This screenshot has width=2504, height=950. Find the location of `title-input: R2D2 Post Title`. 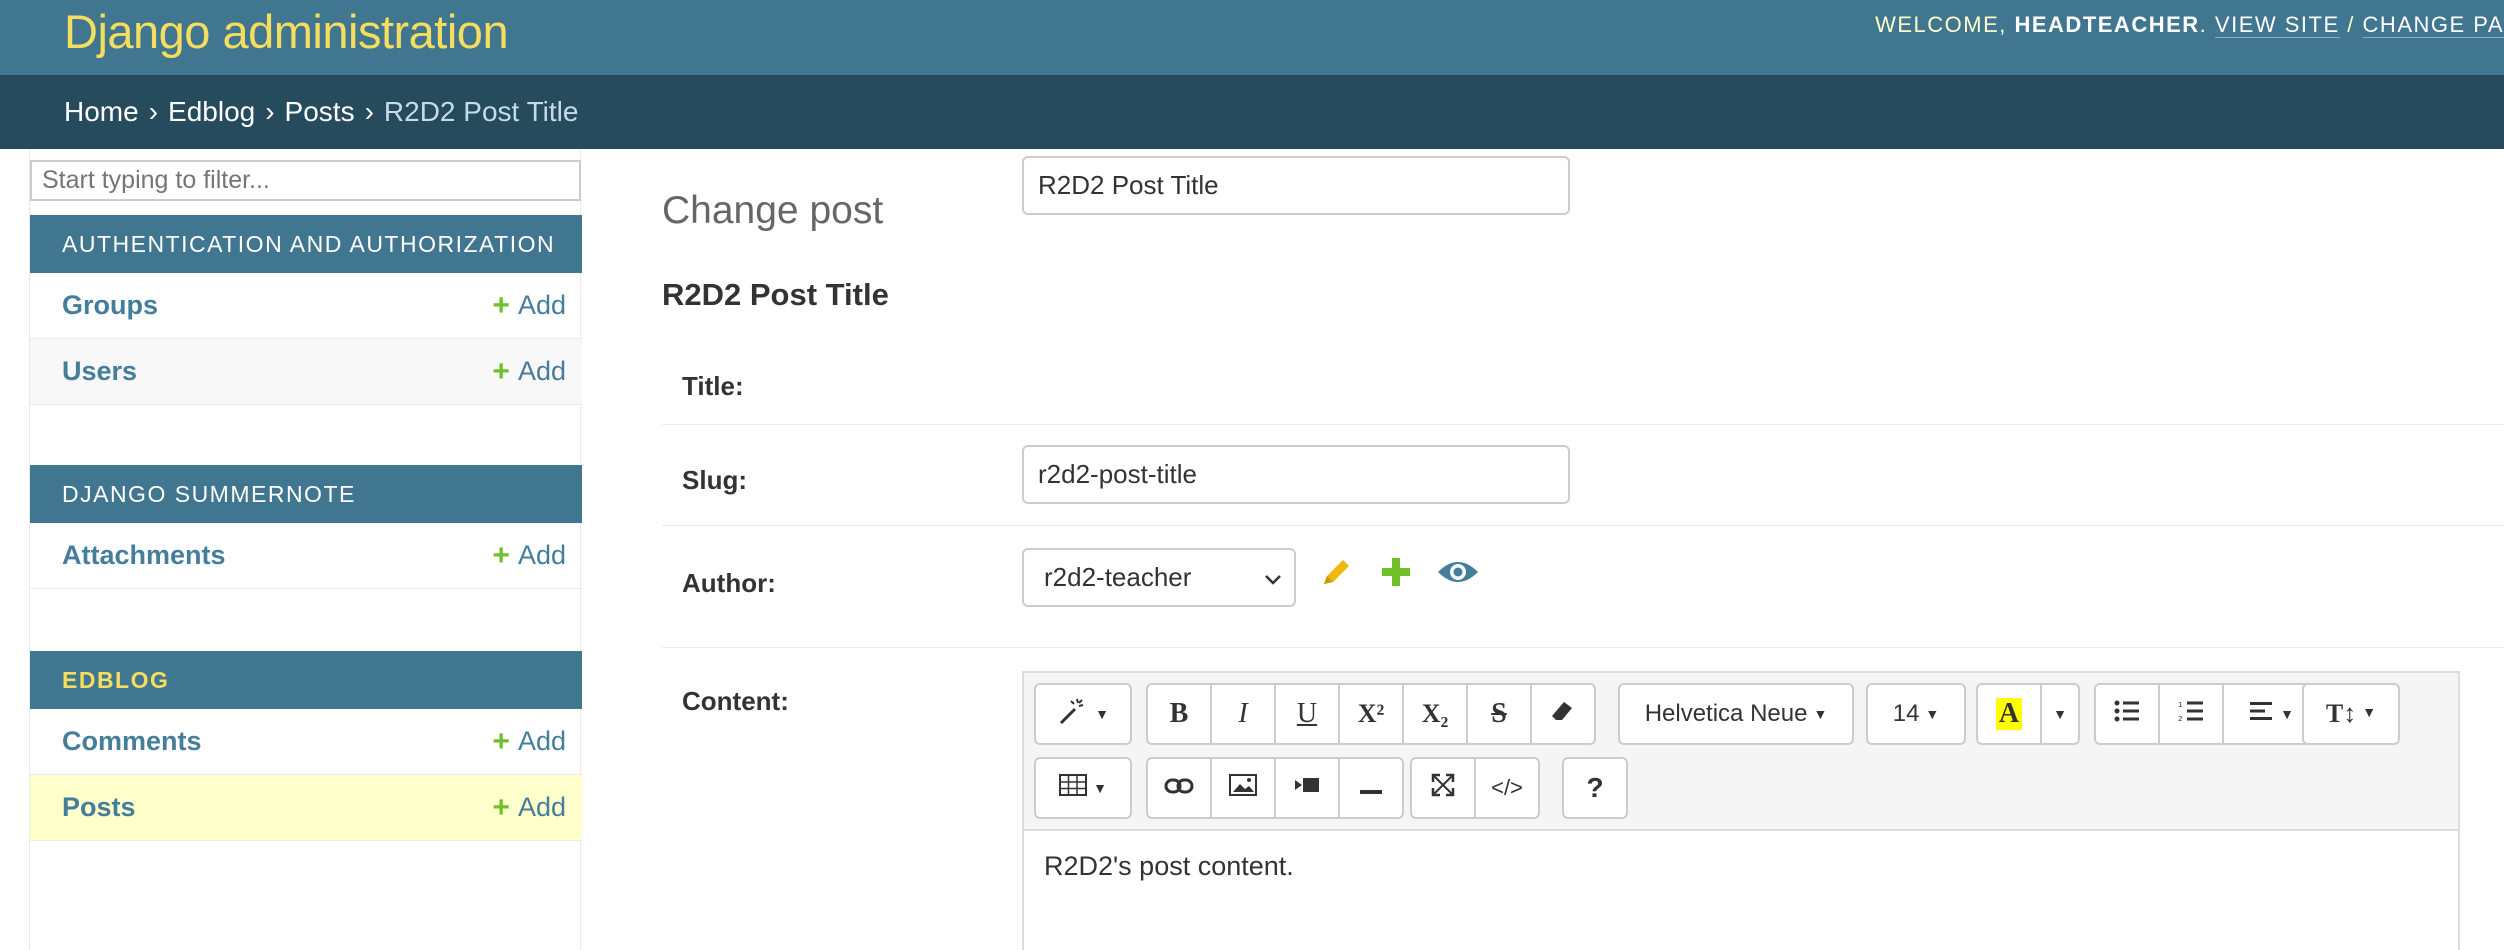

title-input: R2D2 Post Title is located at coordinates (1296, 185).